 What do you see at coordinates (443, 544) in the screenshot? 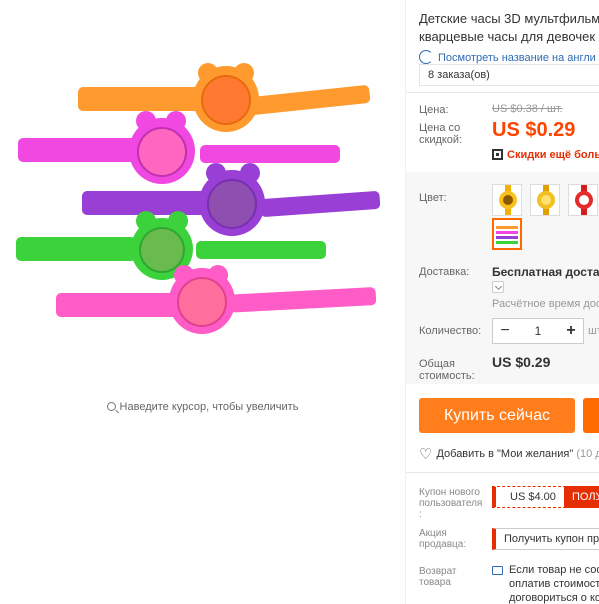
I see `seller-promo-label-line-2: продавца:` at bounding box center [443, 544].